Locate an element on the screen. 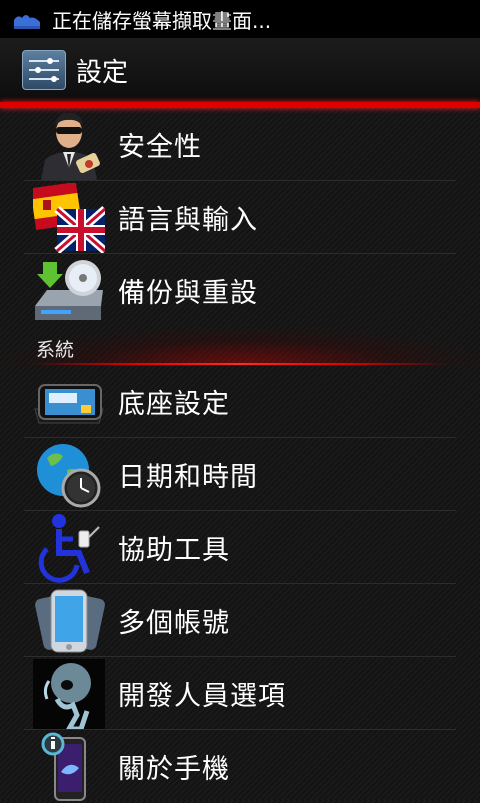 Image resolution: width=480 pixels, height=803 pixels. action-bar: 設定 is located at coordinates (240, 70).